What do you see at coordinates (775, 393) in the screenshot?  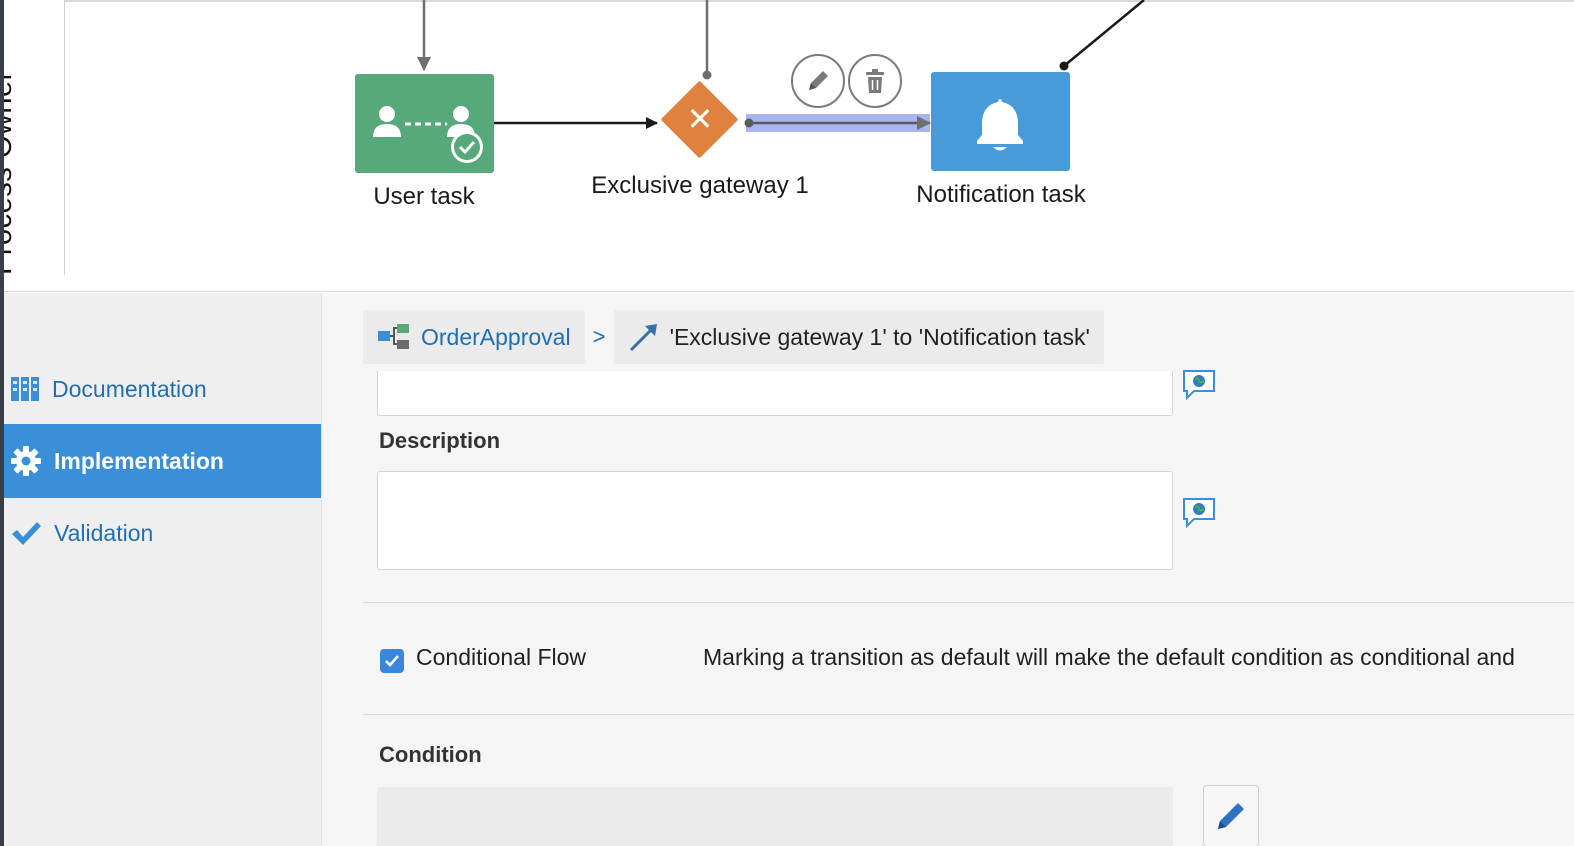 I see `name-field` at bounding box center [775, 393].